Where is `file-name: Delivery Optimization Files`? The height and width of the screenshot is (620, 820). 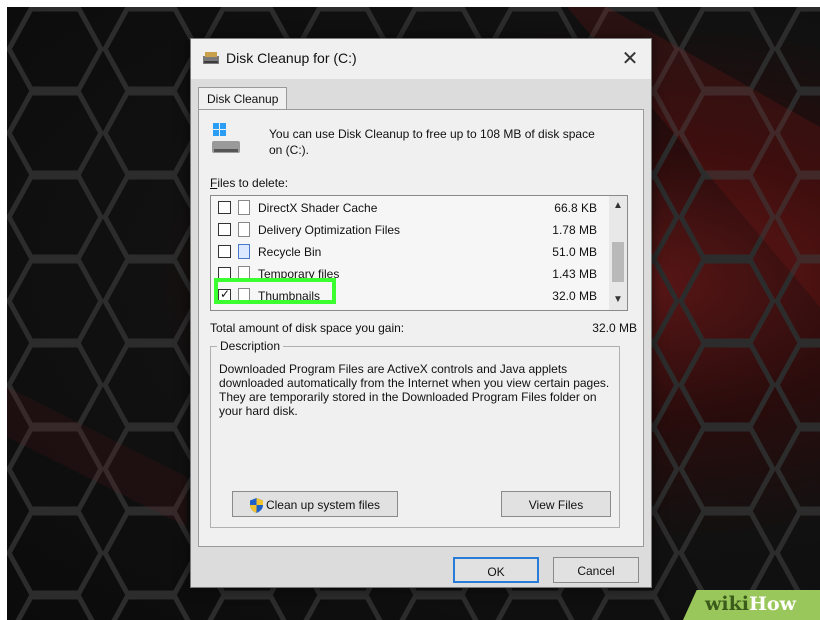 file-name: Delivery Optimization Files is located at coordinates (329, 230).